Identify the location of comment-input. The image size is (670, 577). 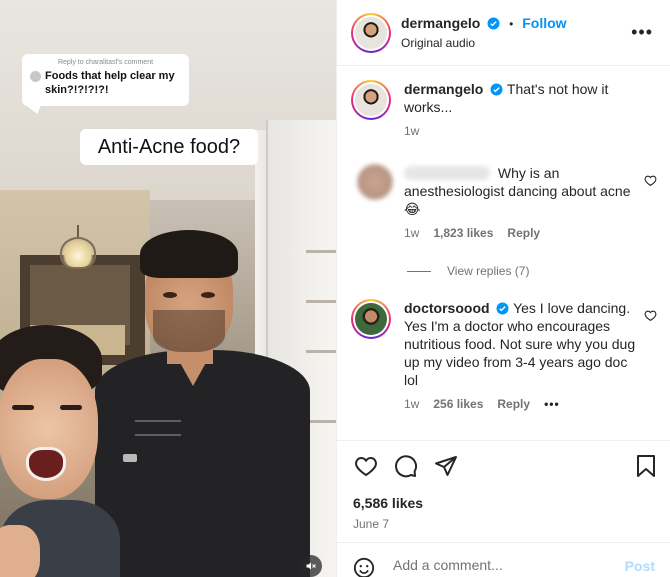
(503, 565).